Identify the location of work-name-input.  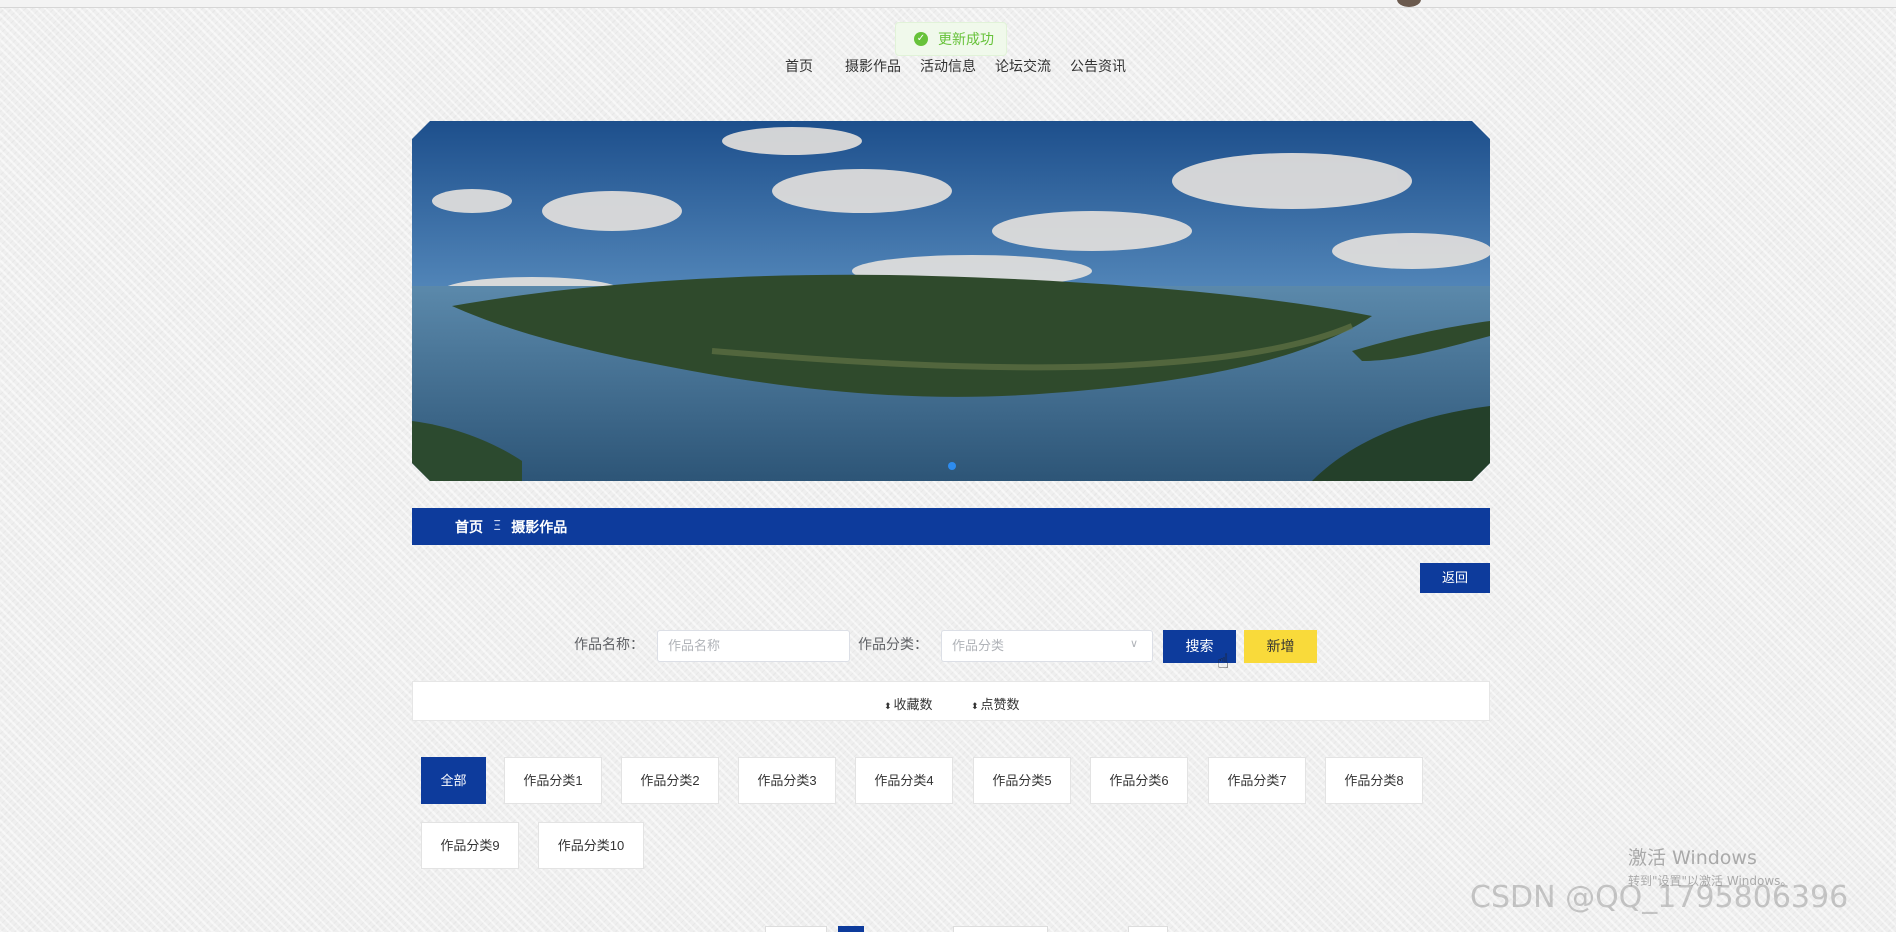
(753, 646).